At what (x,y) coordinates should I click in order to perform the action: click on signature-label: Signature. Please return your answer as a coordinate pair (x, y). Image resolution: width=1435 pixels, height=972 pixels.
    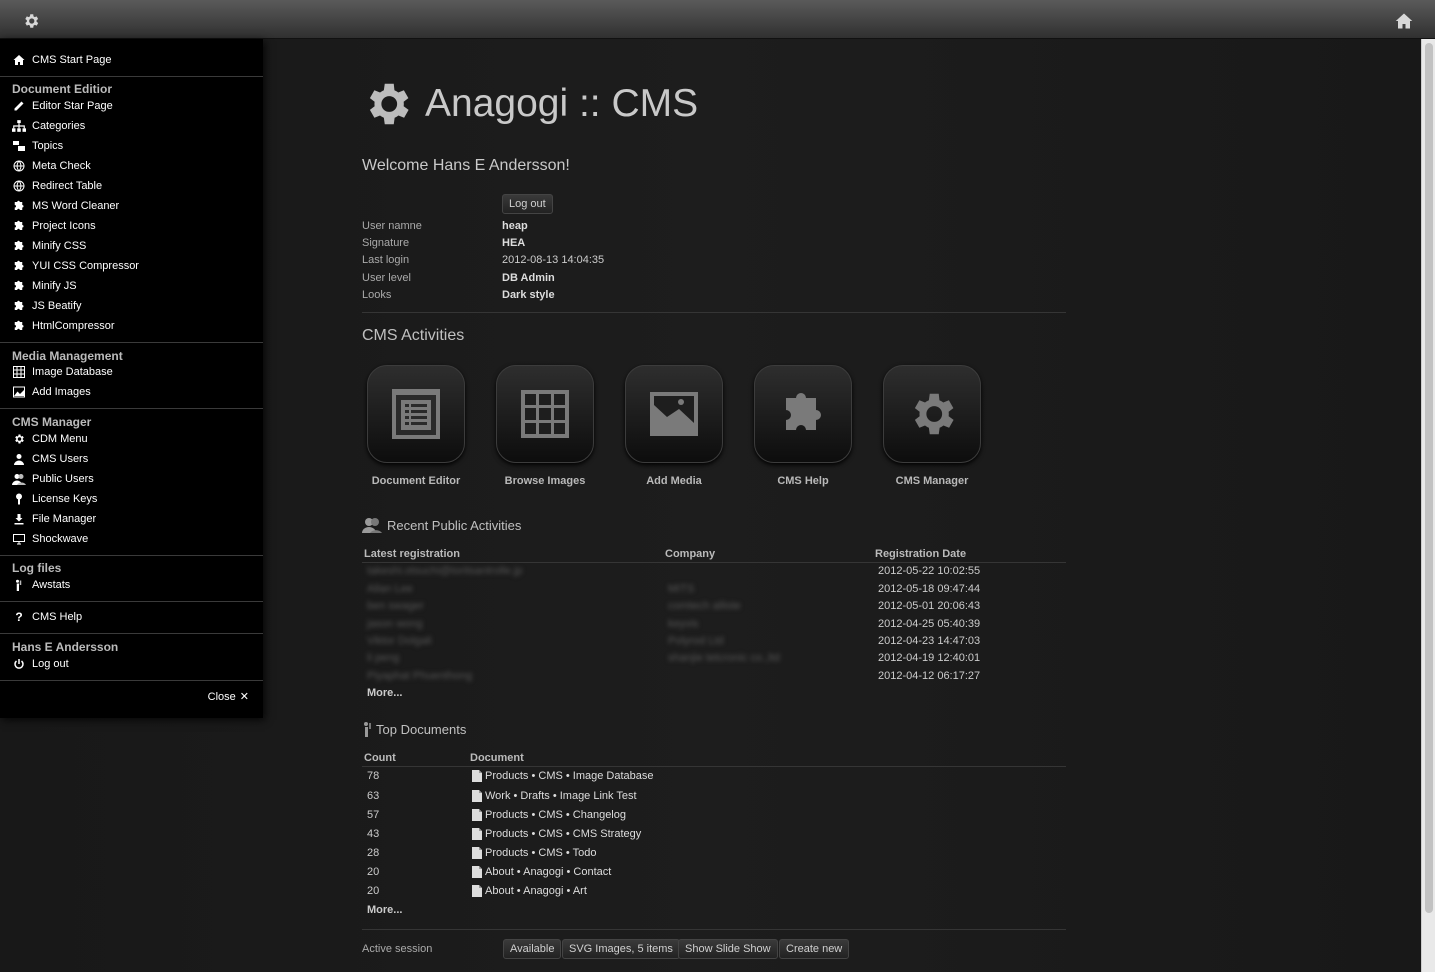
    Looking at the image, I should click on (386, 243).